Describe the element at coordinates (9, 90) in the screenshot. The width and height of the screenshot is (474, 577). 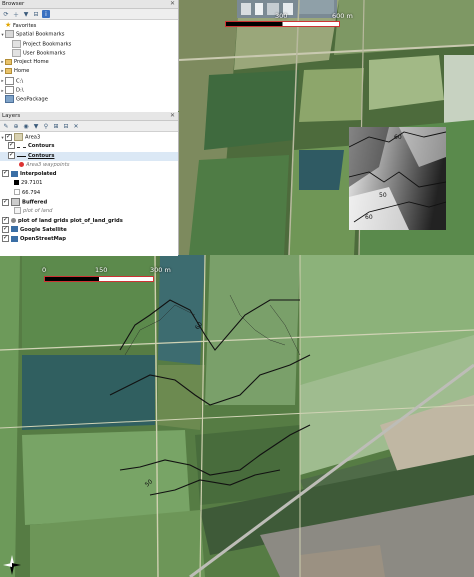
I see `drive-icon` at that location.